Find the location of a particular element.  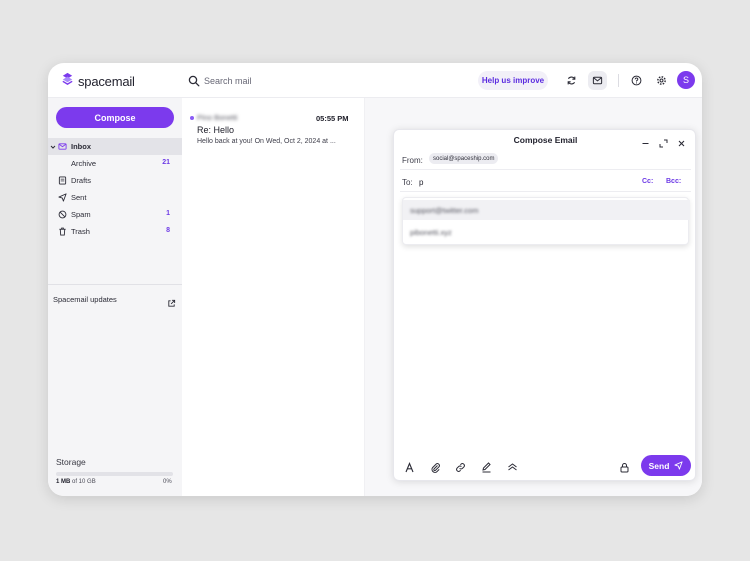

help-icon is located at coordinates (636, 80).